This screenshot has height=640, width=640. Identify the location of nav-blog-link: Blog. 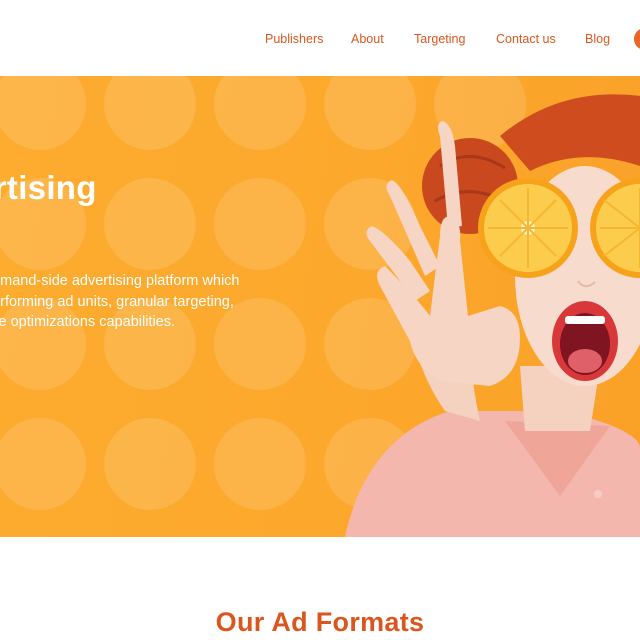
(597, 39).